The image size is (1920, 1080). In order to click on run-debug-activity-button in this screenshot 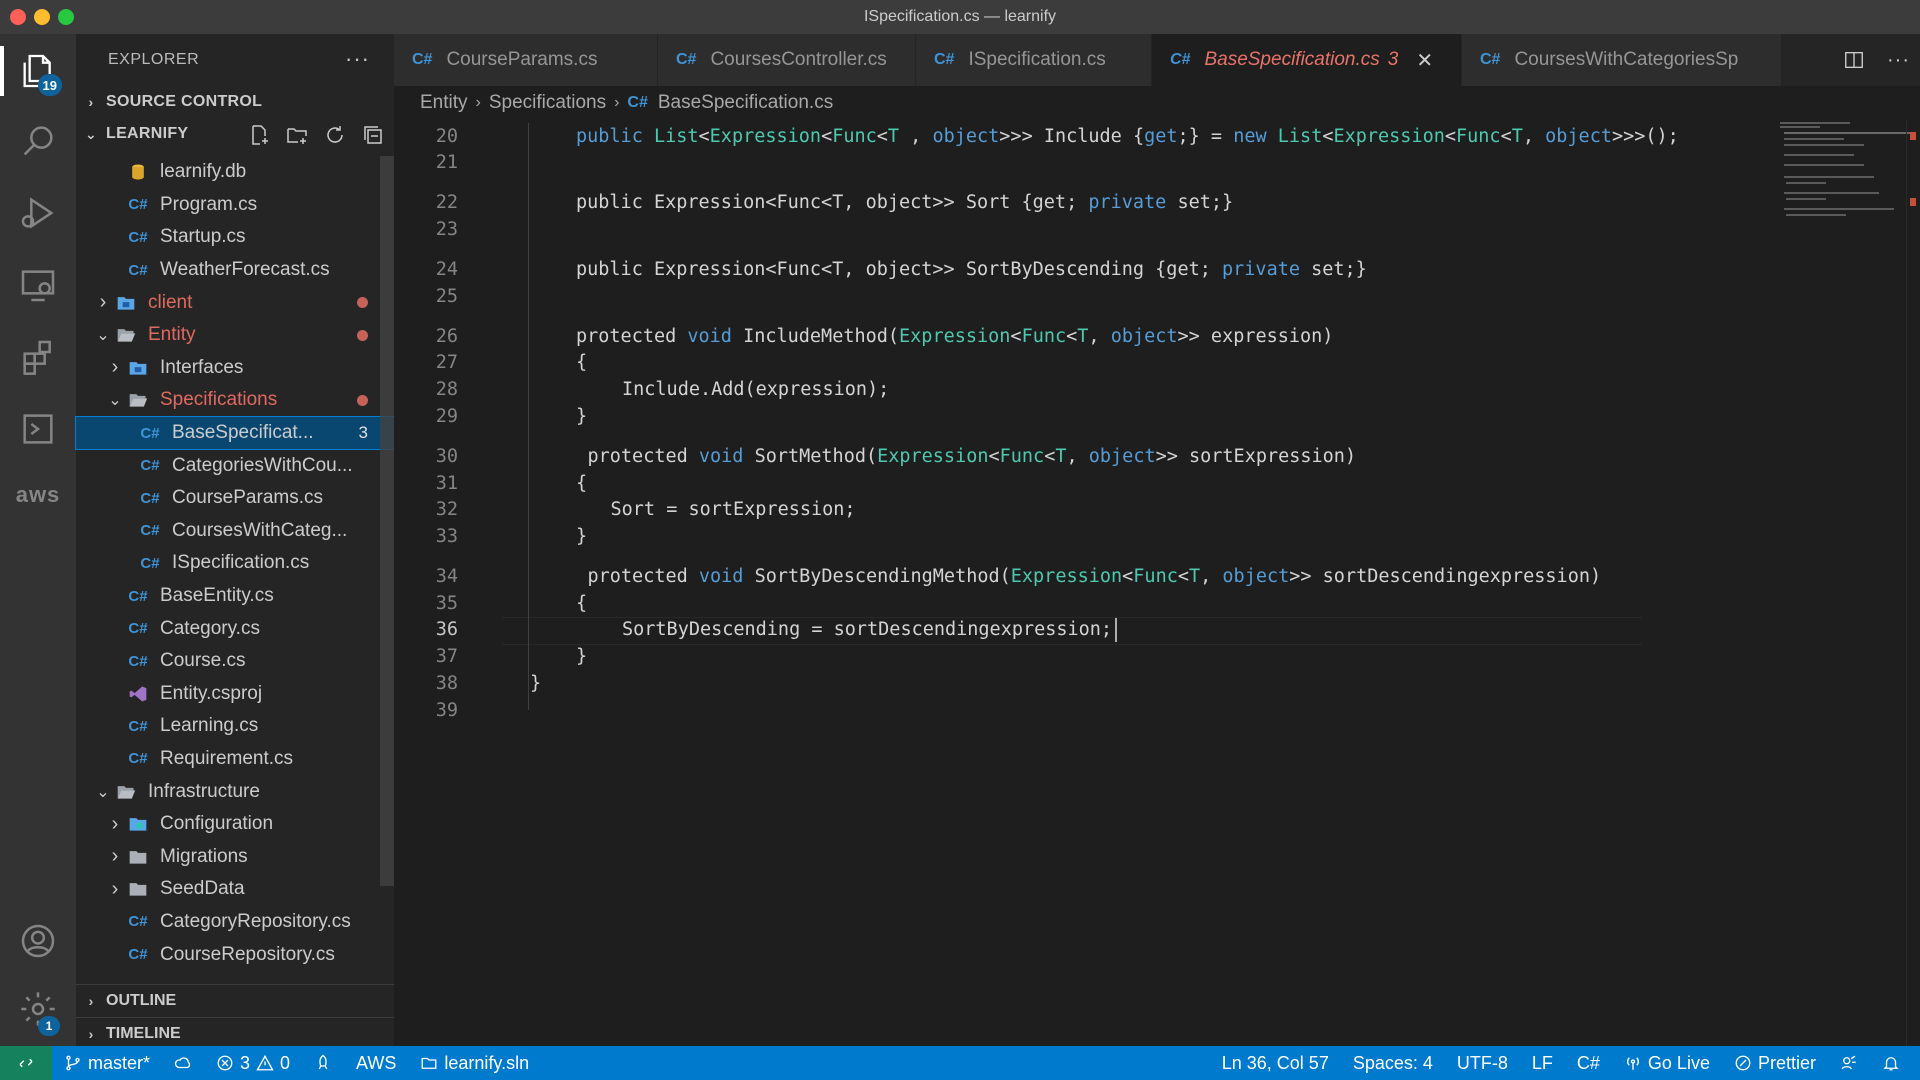, I will do `click(38, 213)`.